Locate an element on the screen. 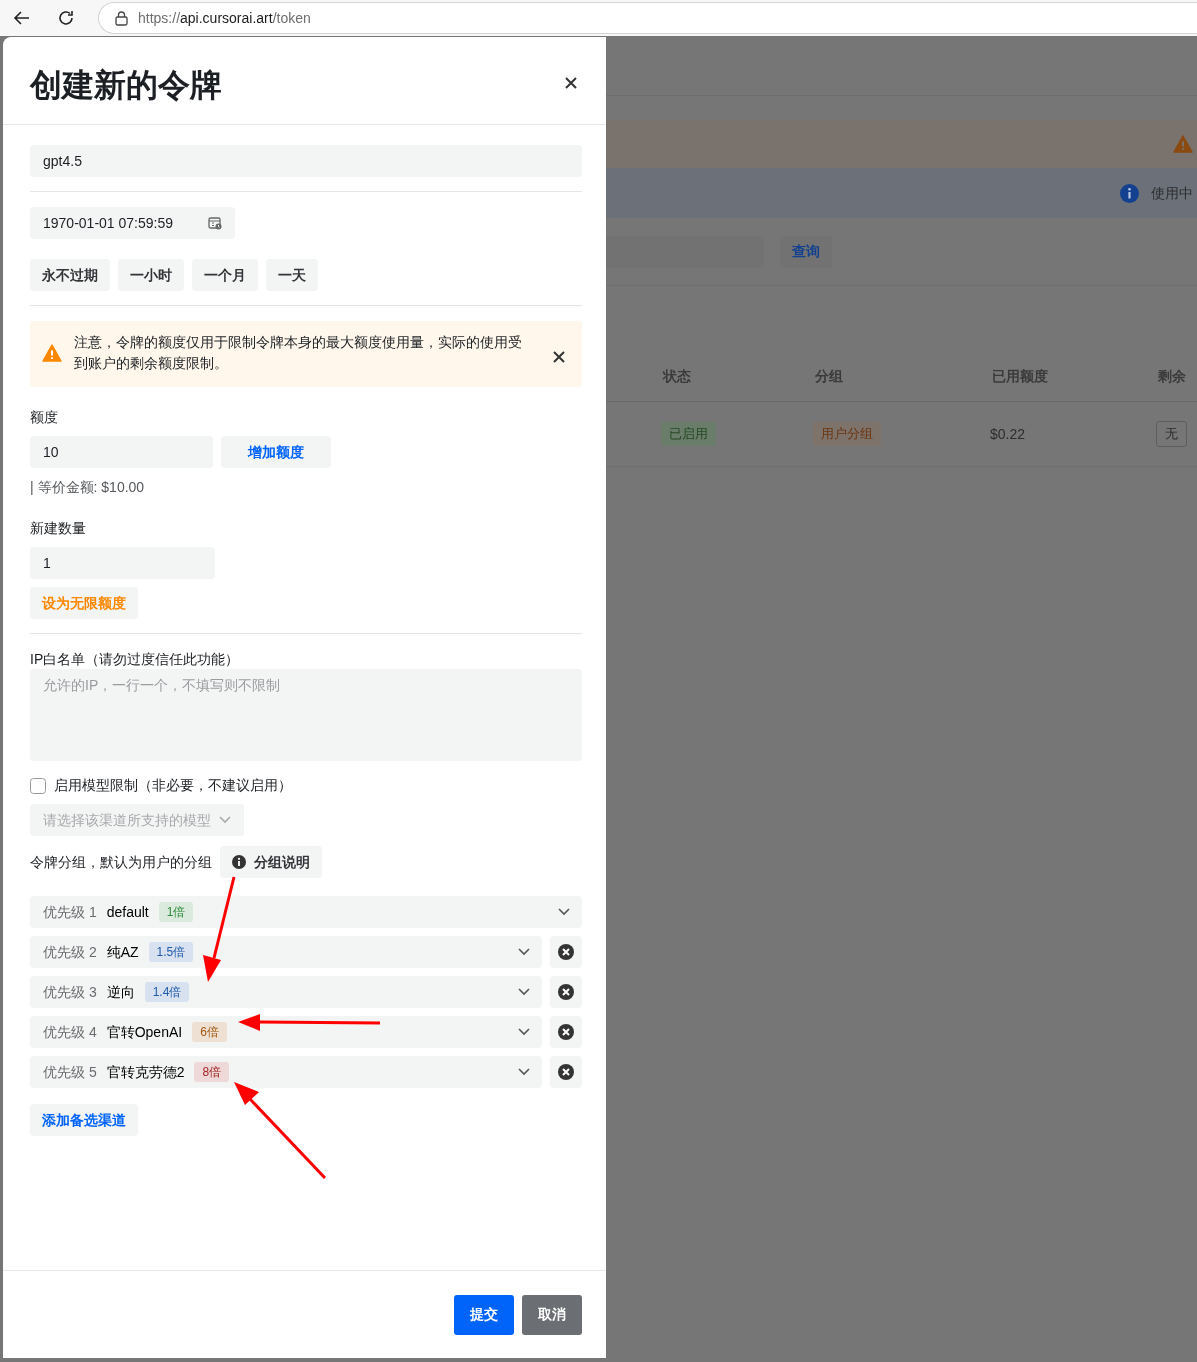  group-tag: 用户分组 is located at coordinates (847, 434).